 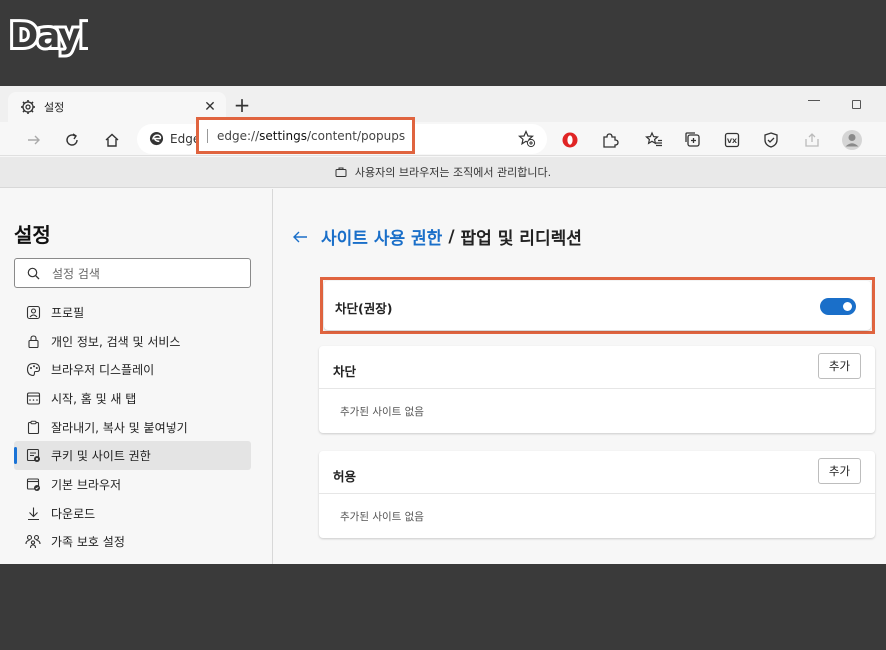 I want to click on vpn-icon: VX, so click(x=732, y=140).